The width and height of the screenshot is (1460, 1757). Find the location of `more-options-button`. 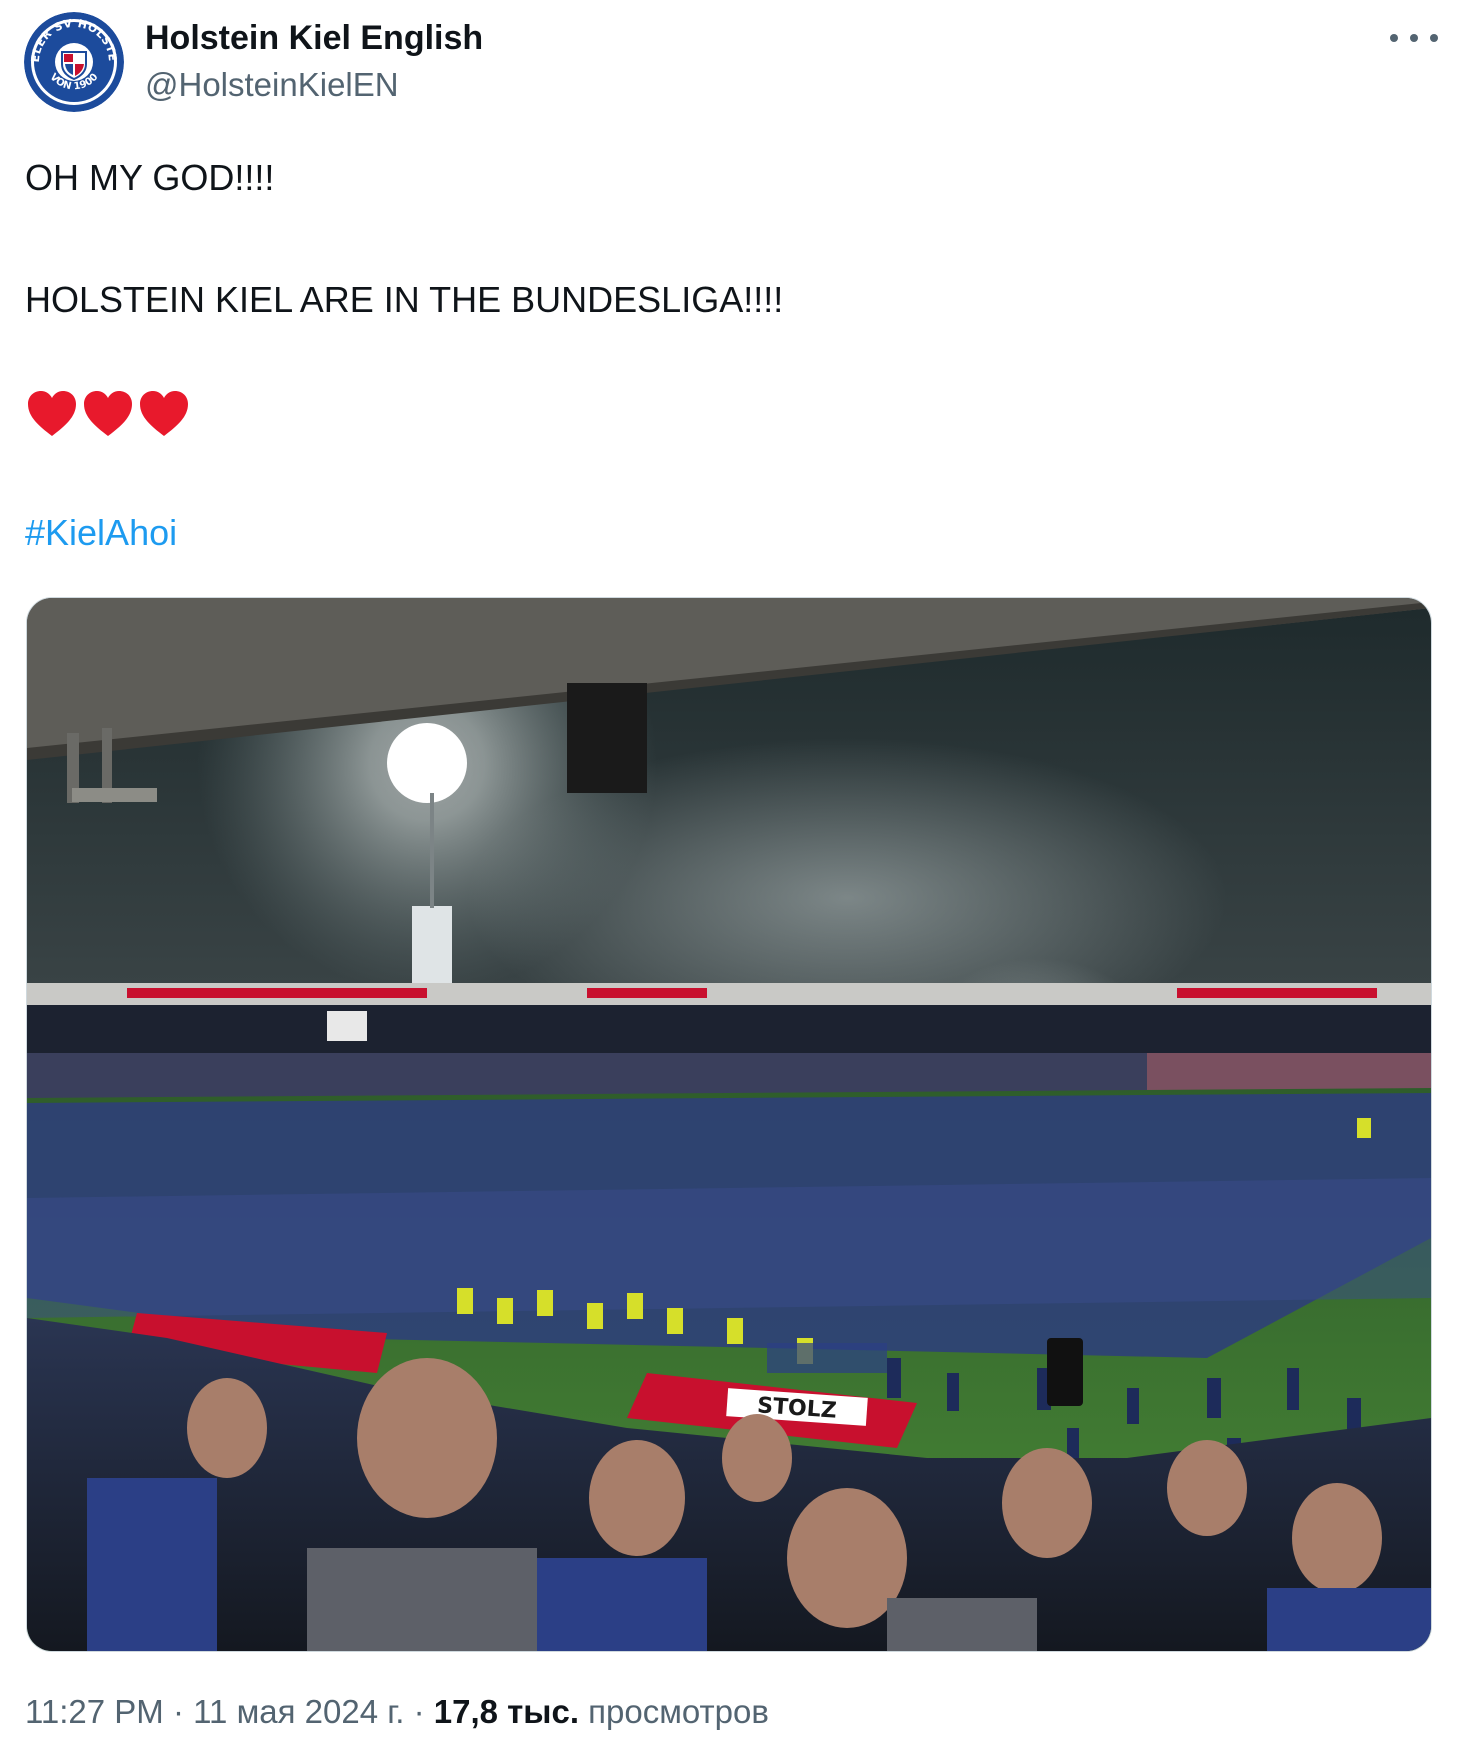

more-options-button is located at coordinates (1414, 38).